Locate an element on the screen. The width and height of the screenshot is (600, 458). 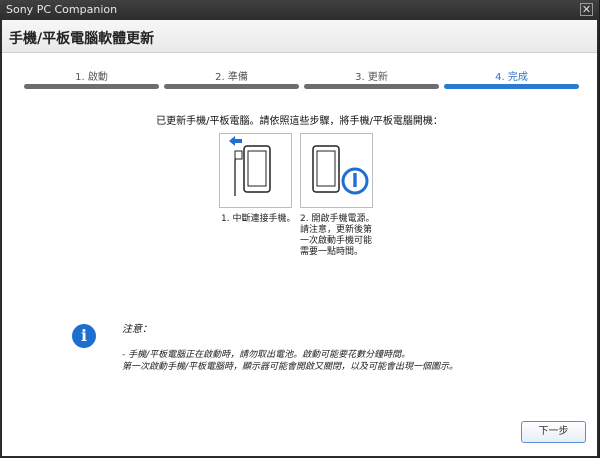
caption-line: 一次啟動手機可能 is located at coordinates (336, 241).